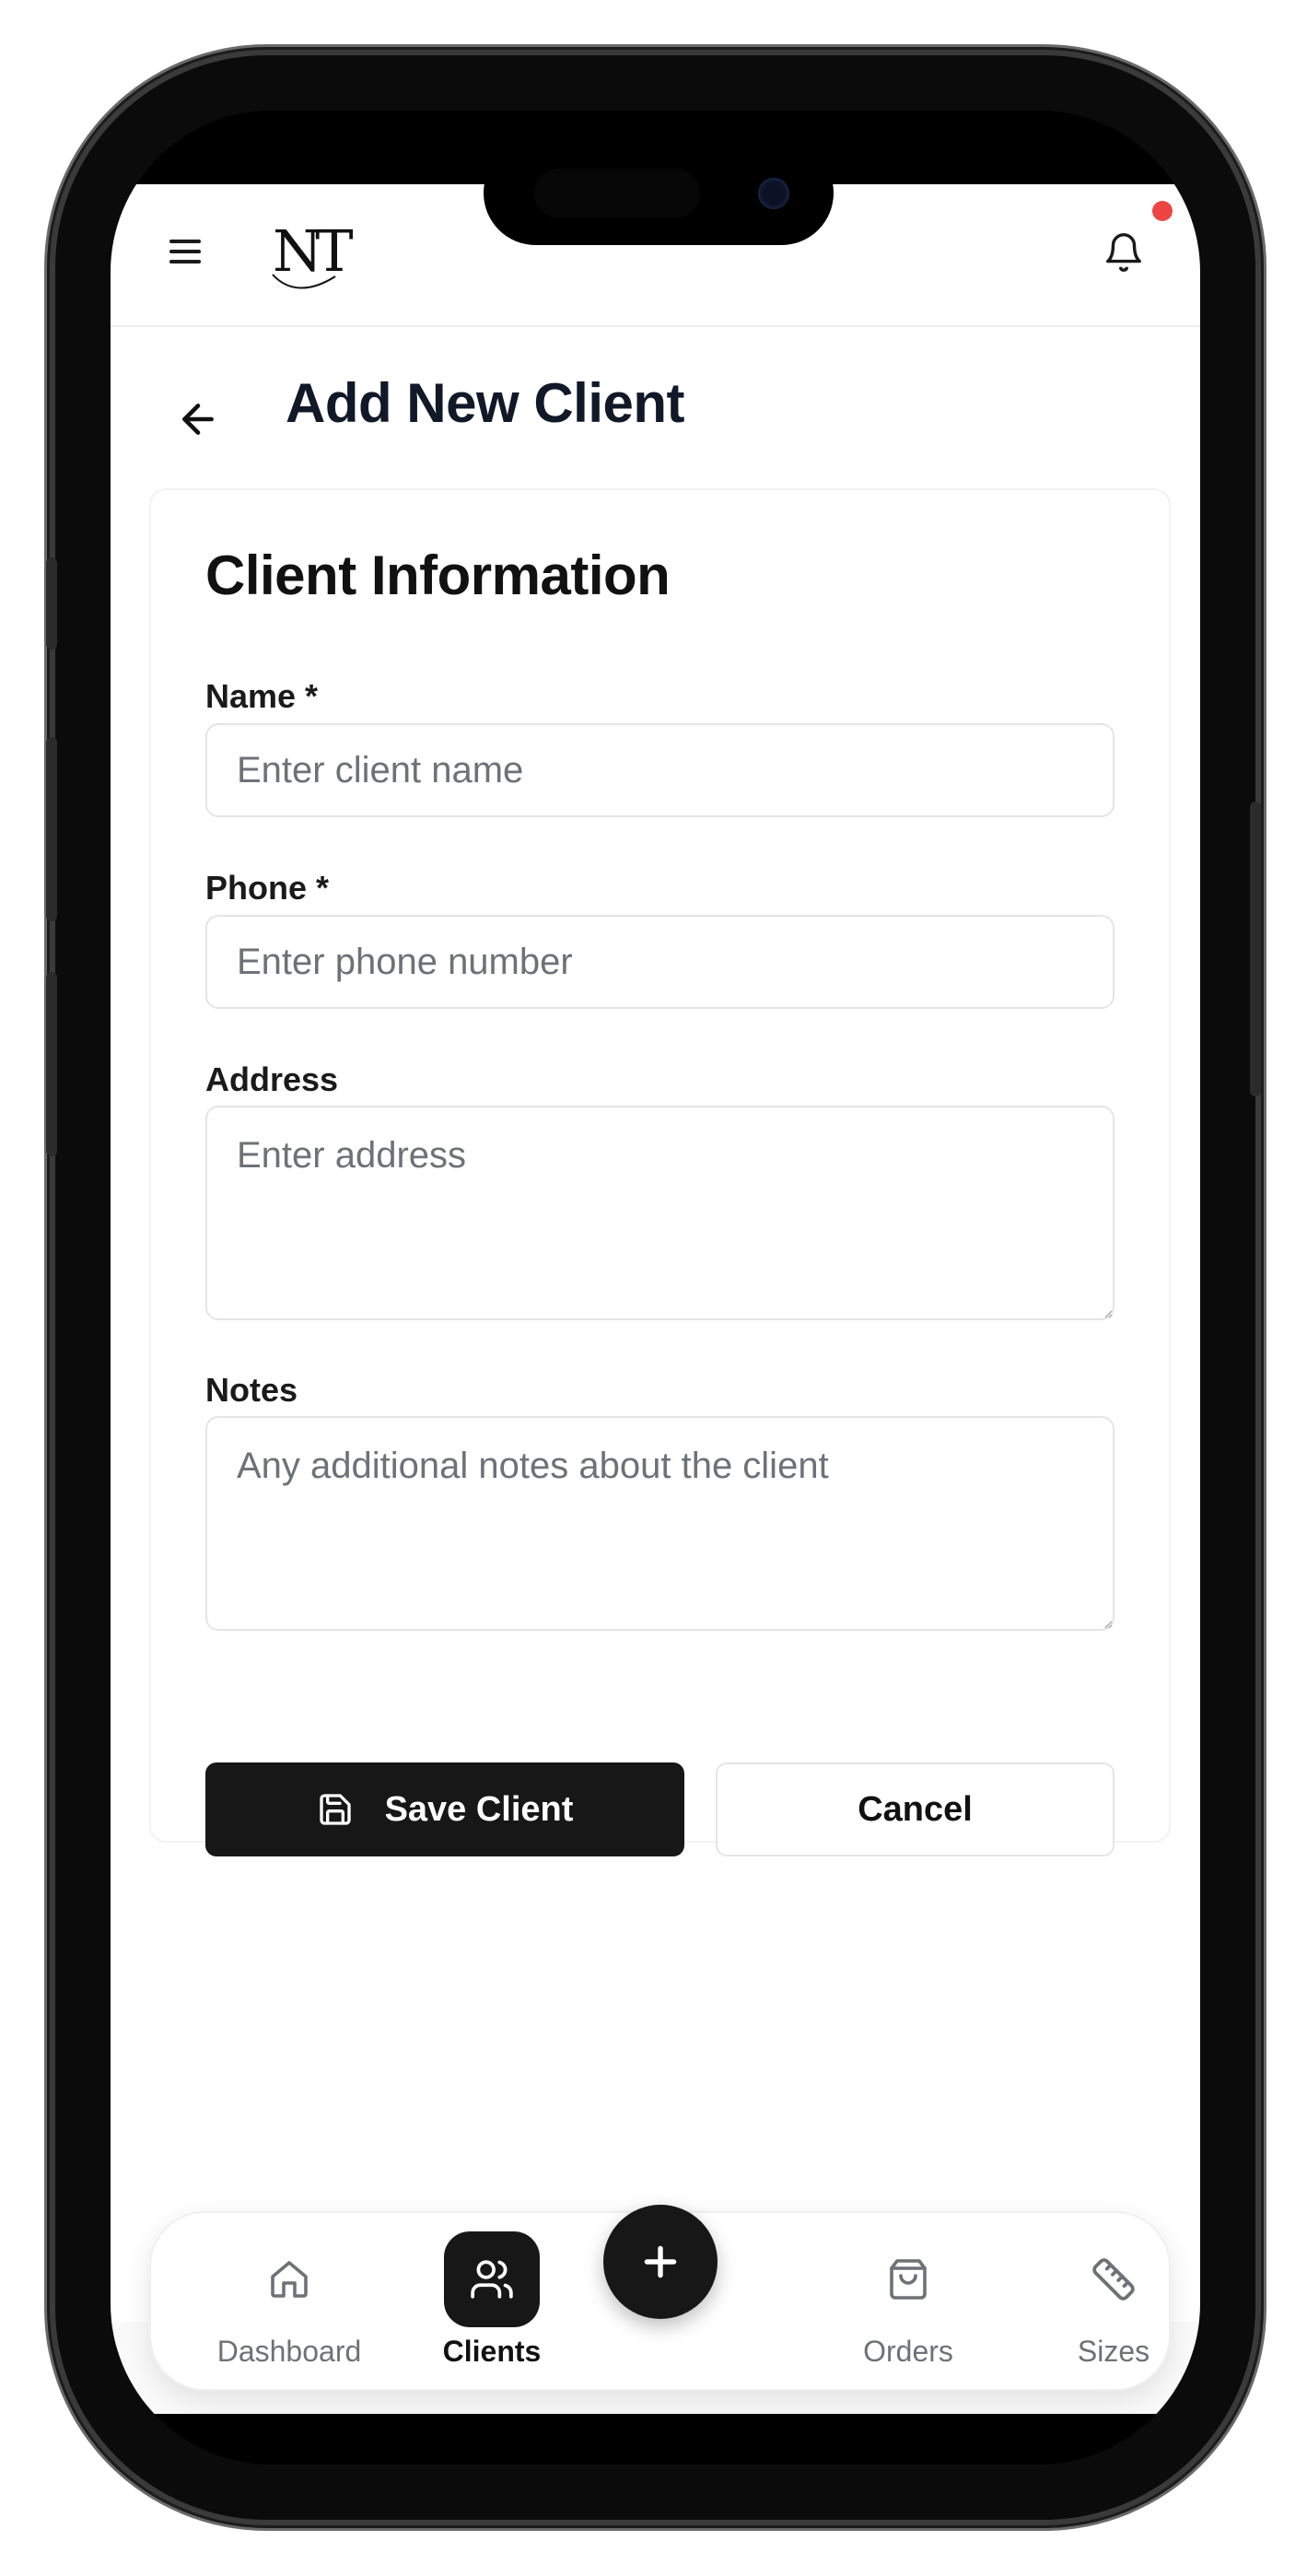 The width and height of the screenshot is (1307, 2576). Describe the element at coordinates (185, 251) in the screenshot. I see `menu-icon` at that location.